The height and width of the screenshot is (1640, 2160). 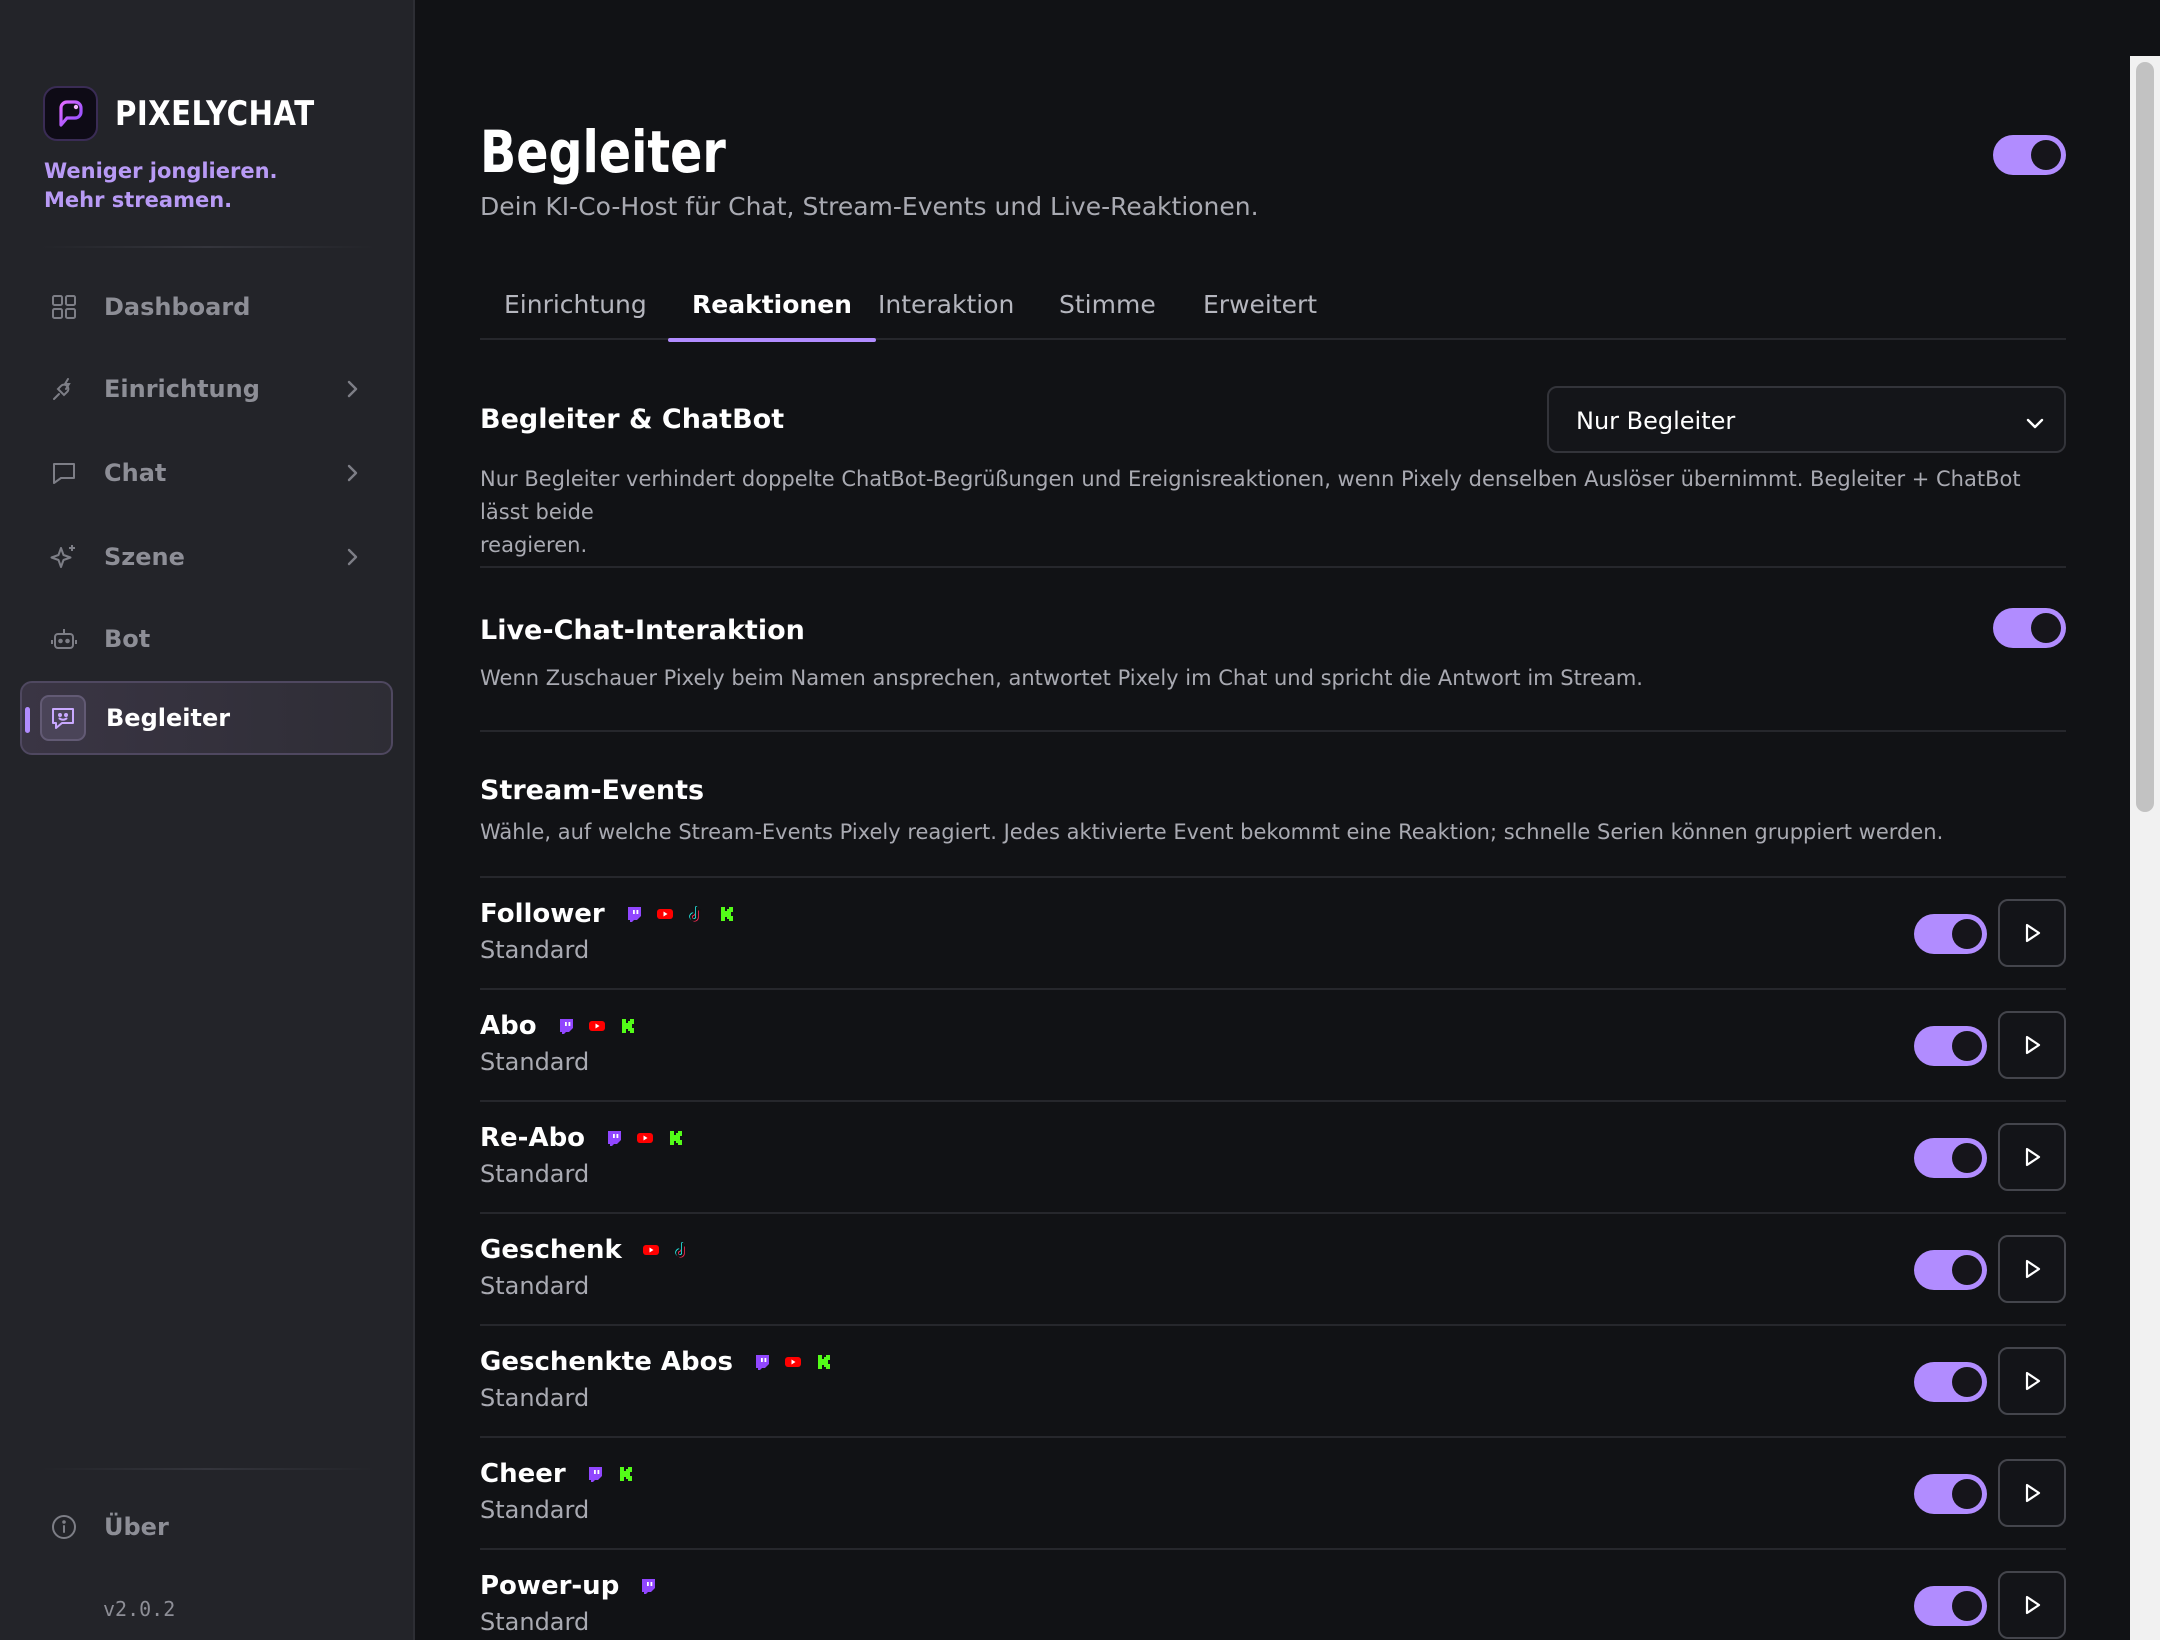 What do you see at coordinates (2029, 155) in the screenshot?
I see `companion-master-toggle` at bounding box center [2029, 155].